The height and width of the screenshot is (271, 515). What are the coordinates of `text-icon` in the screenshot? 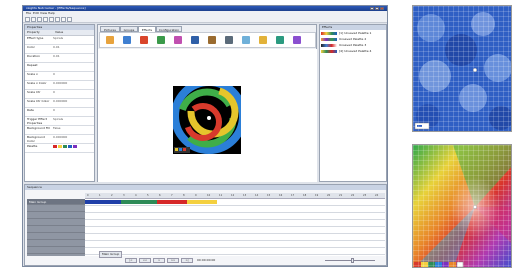 It's located at (263, 40).